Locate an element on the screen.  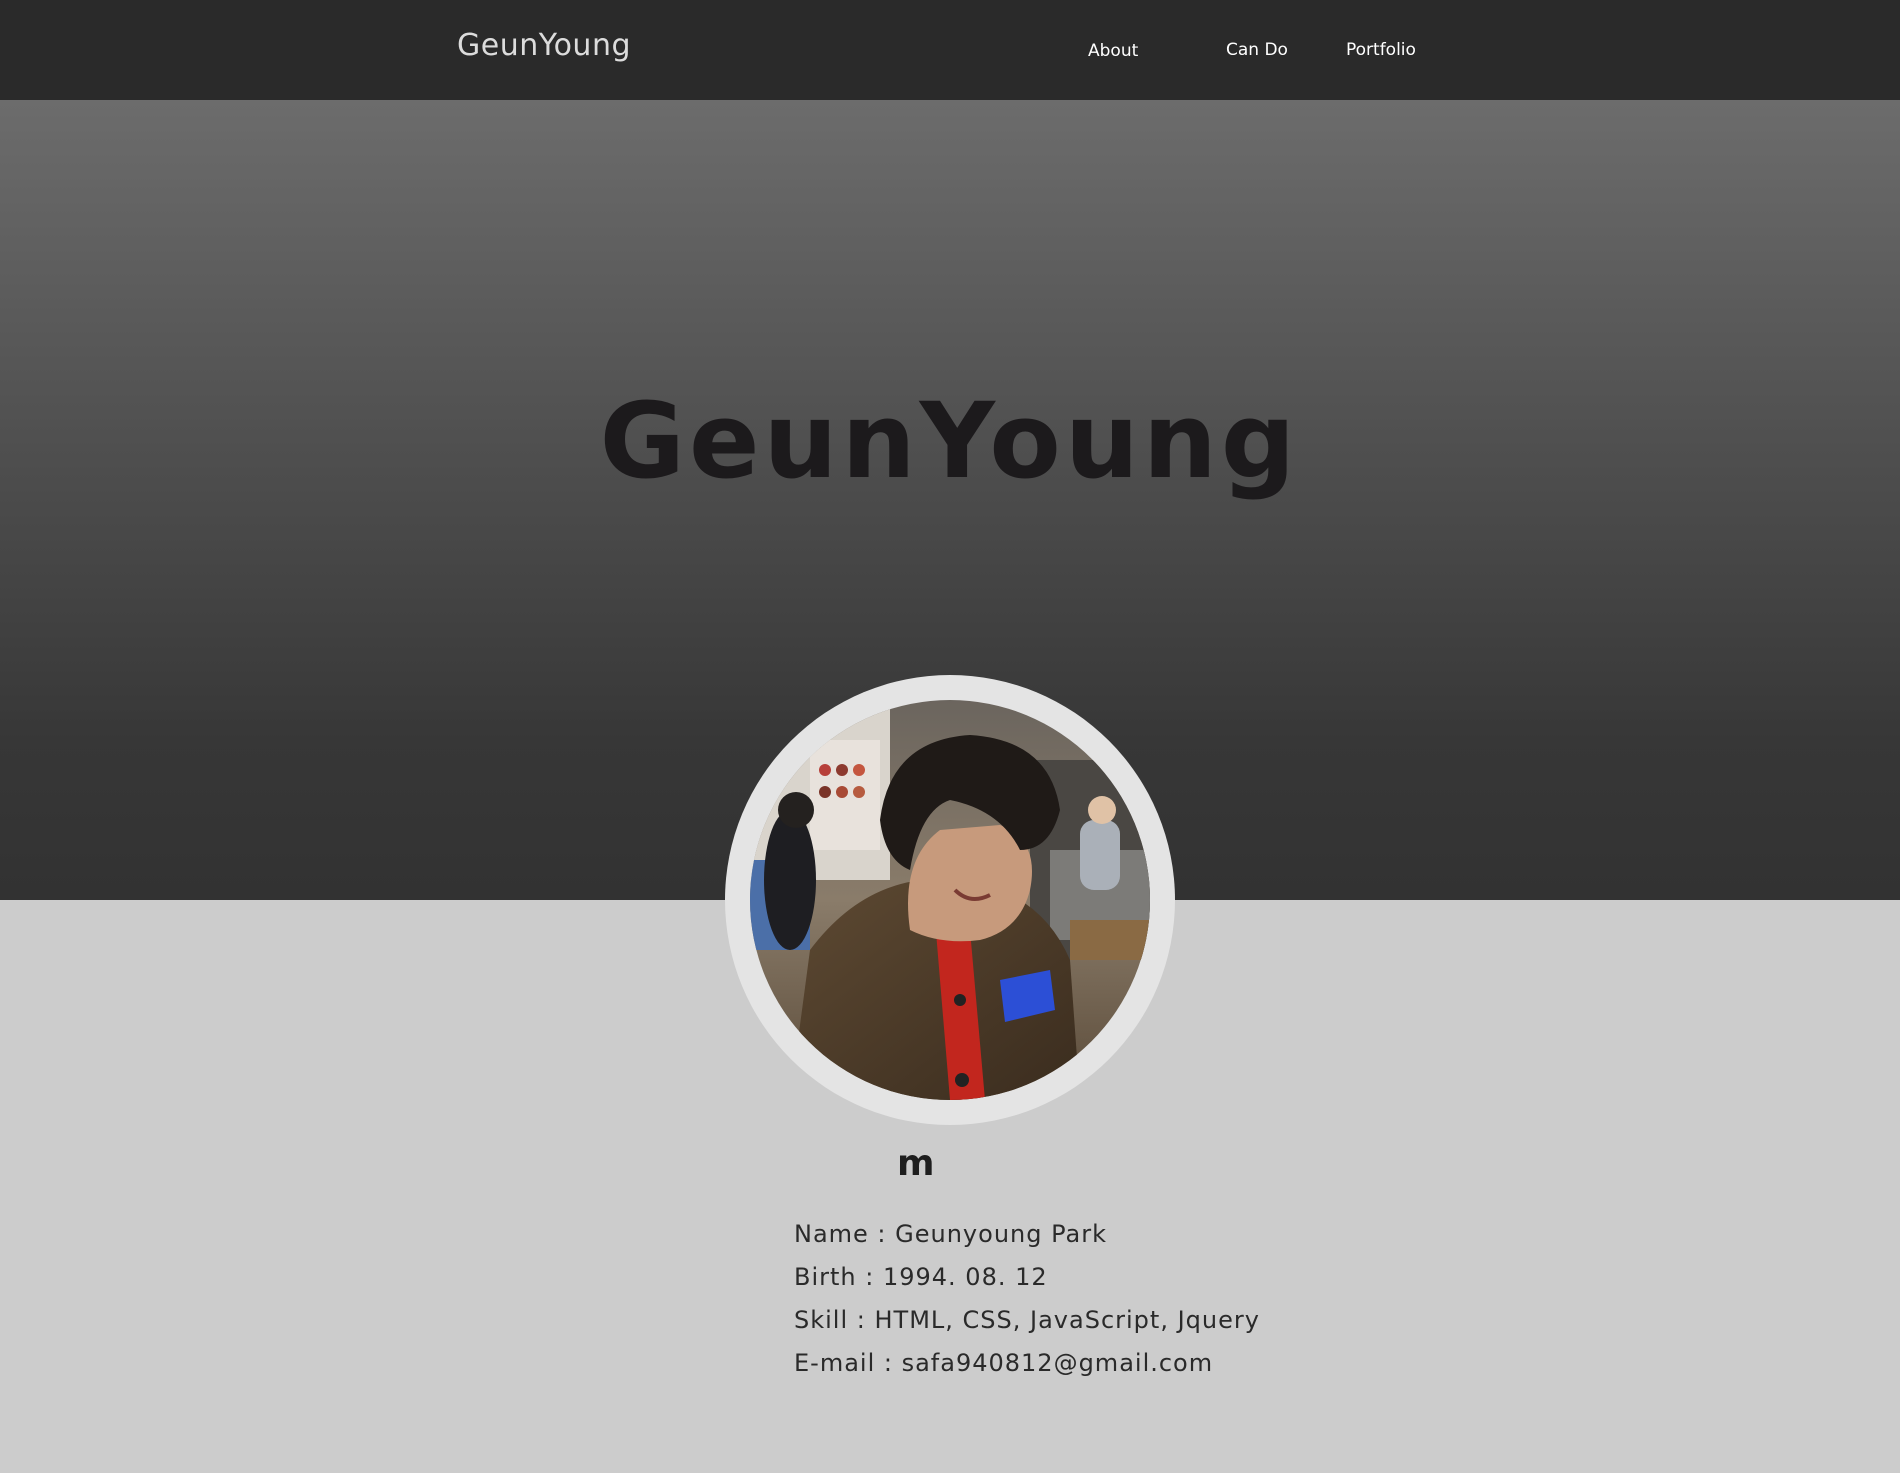
top-navbar: GeunYoung About Can Do Portfolio is located at coordinates (950, 50).